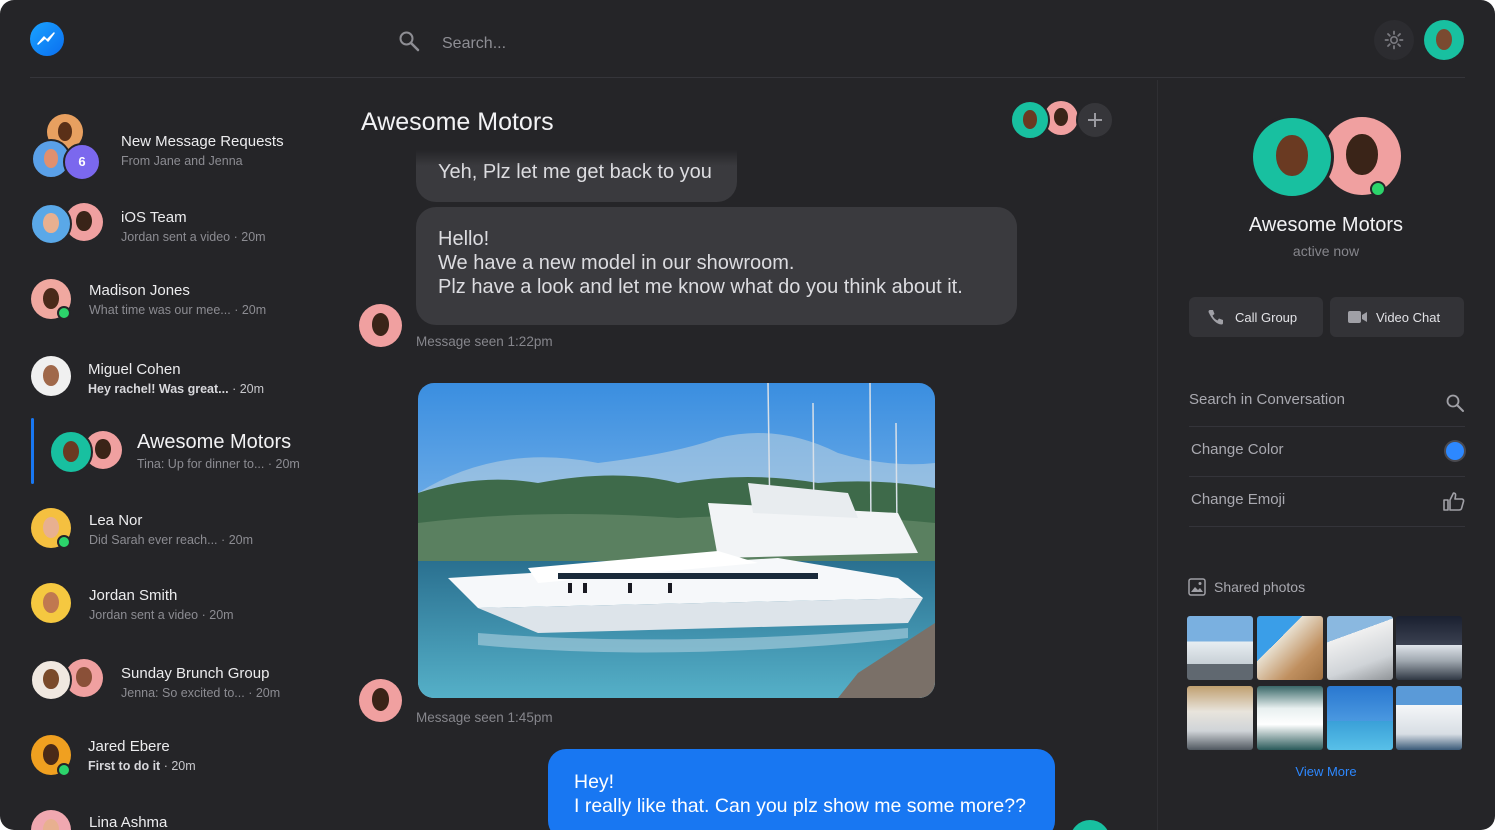  I want to click on yacht-photo, so click(676, 540).